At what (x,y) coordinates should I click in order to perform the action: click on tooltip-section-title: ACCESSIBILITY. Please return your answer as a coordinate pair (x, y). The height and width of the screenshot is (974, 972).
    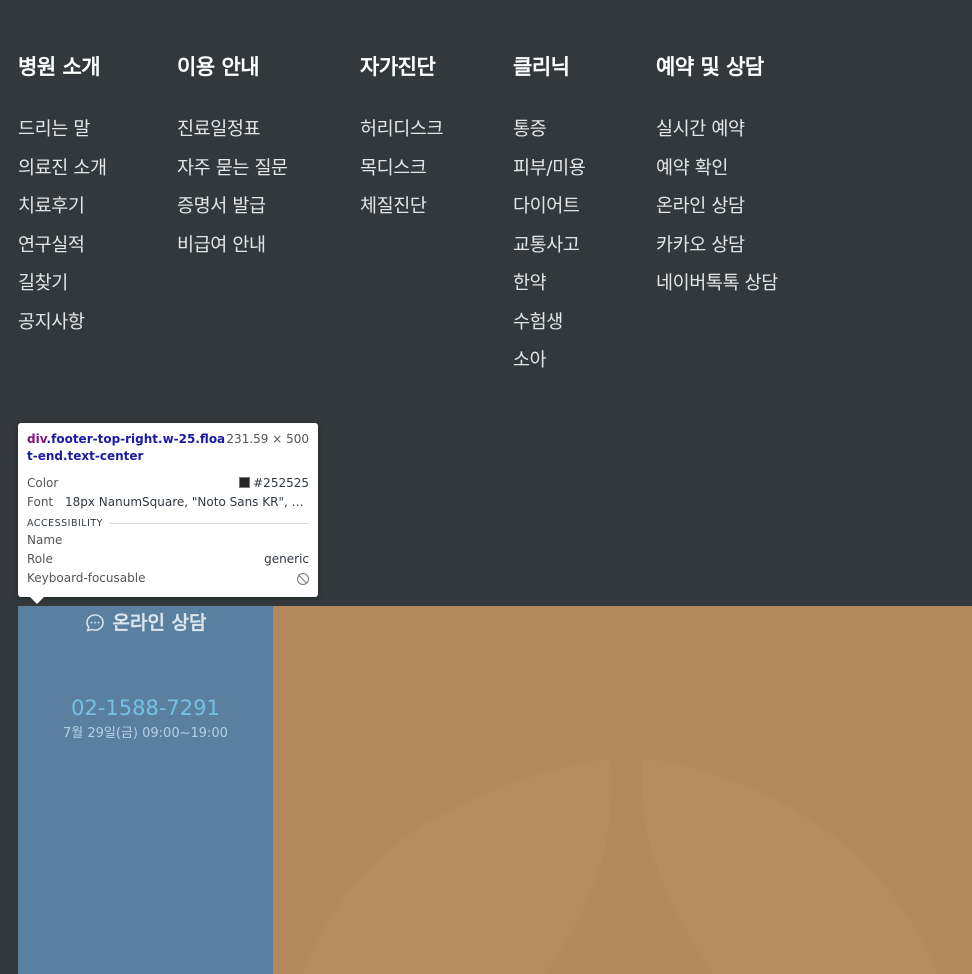
    Looking at the image, I should click on (65, 523).